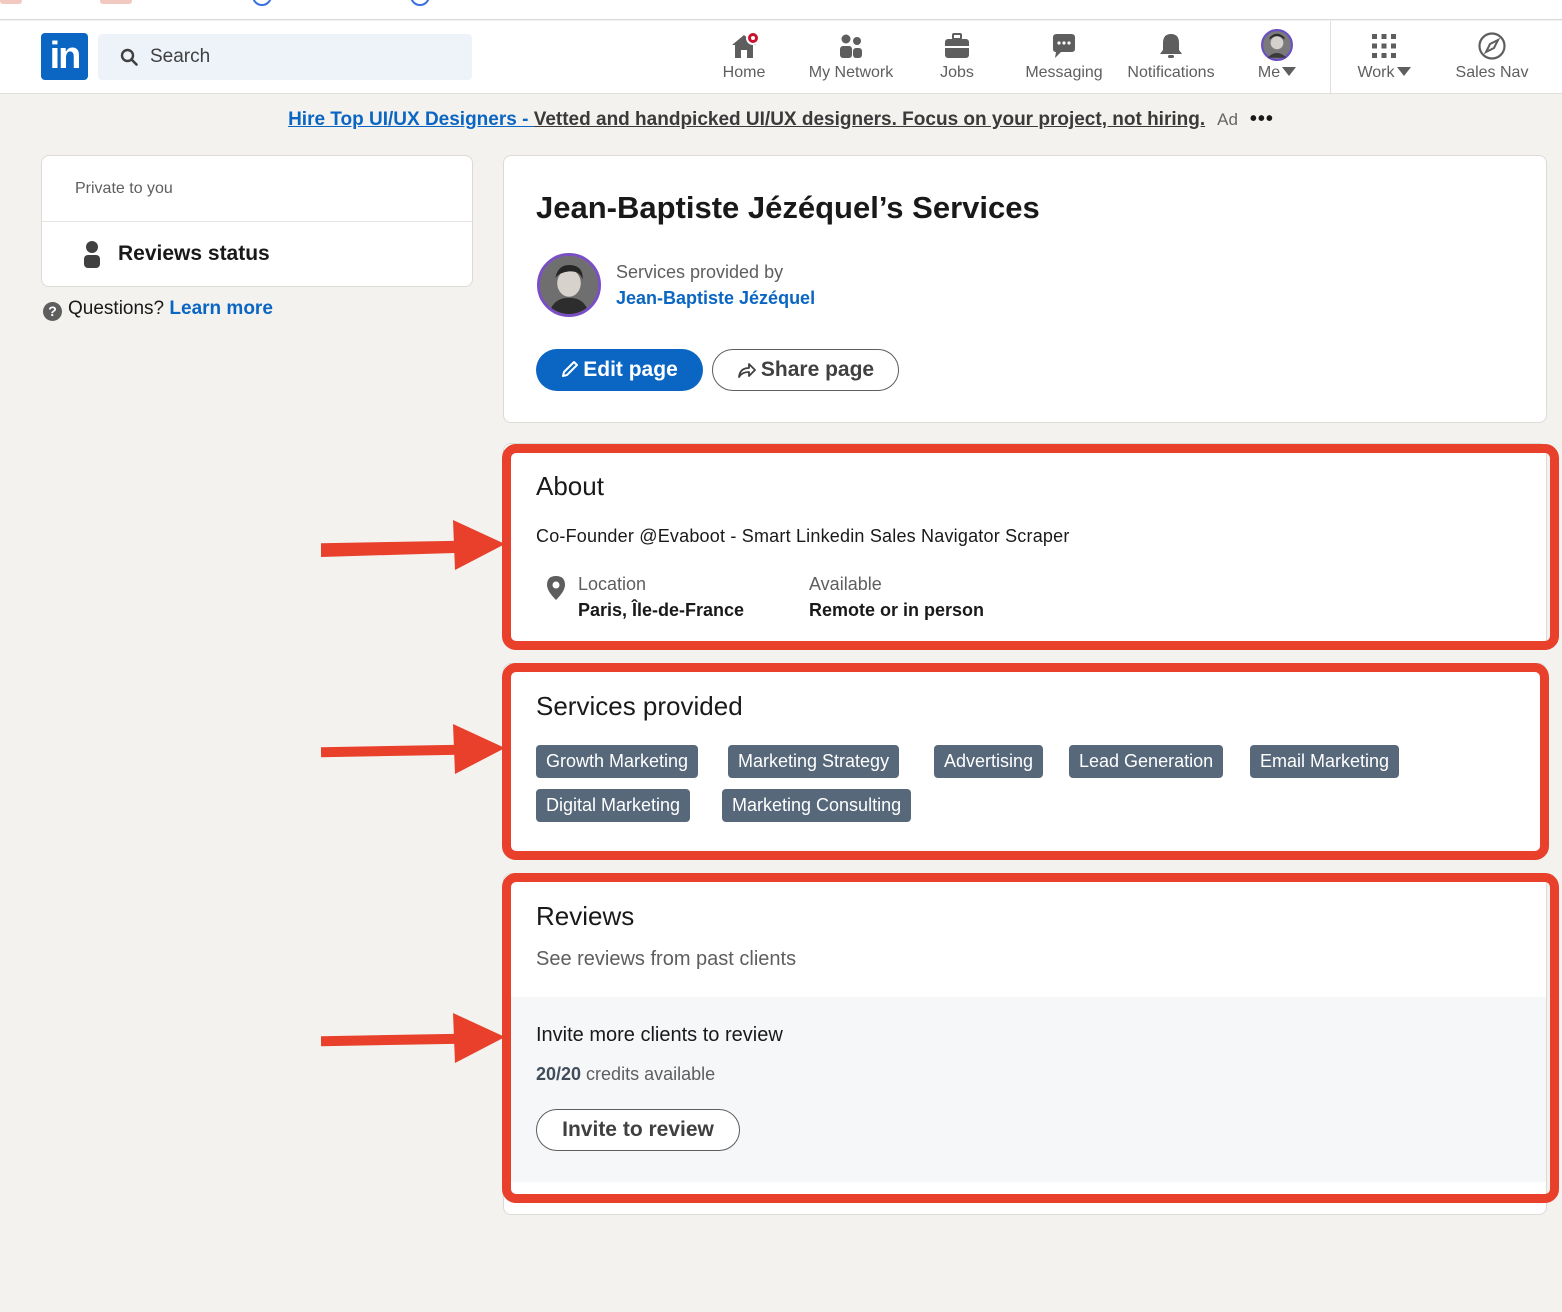 The height and width of the screenshot is (1312, 1562). I want to click on nav-label: Home, so click(744, 72).